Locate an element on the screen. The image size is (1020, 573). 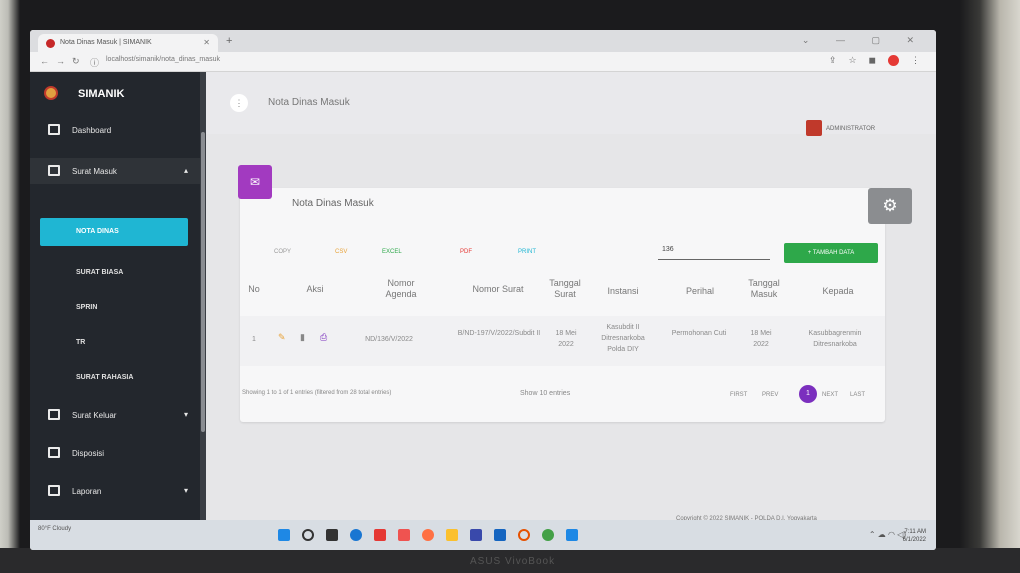
export-csv-button: CSV is located at coordinates (341, 252).